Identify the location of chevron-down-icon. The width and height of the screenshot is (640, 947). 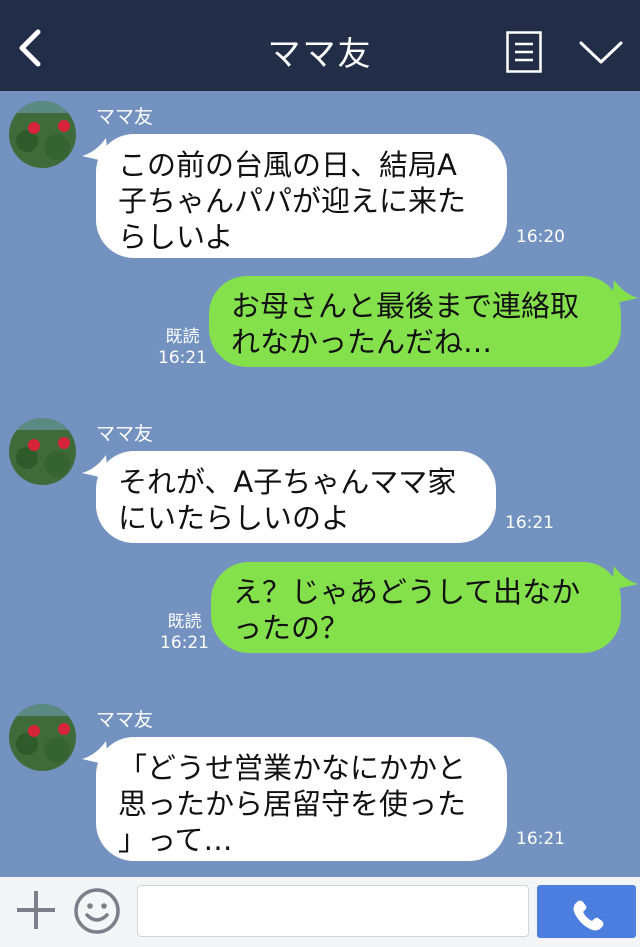
(601, 53).